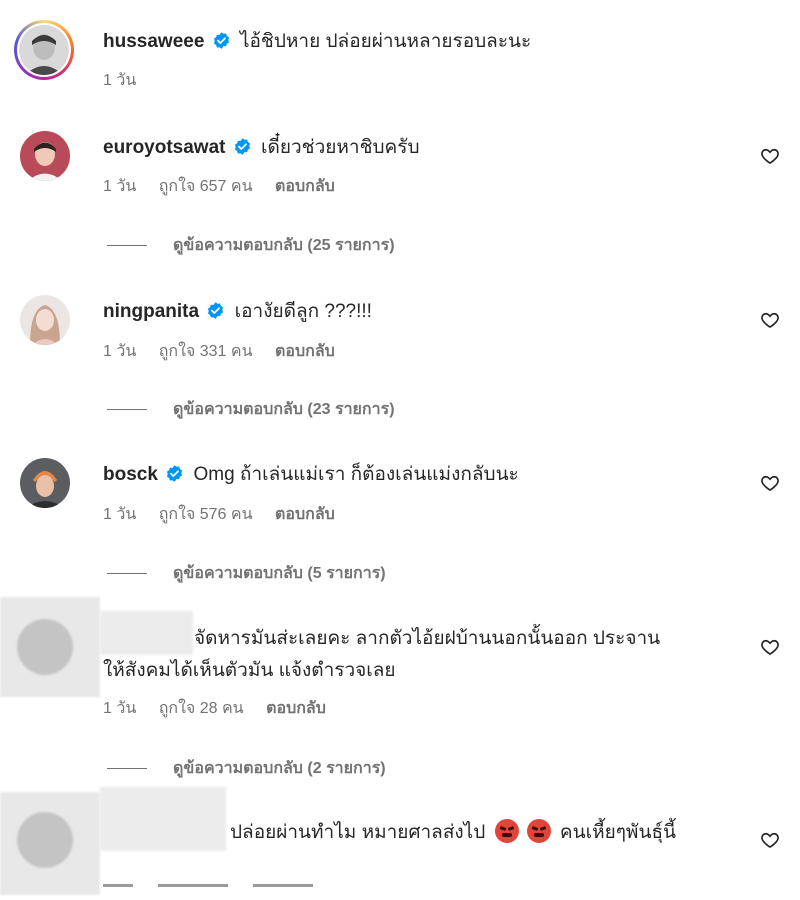 This screenshot has width=800, height=900. I want to click on comment-body: Omg ถ้าเล่นแม่เรา ก็ต้องเล่นแม่งกลับนะ, so click(356, 474).